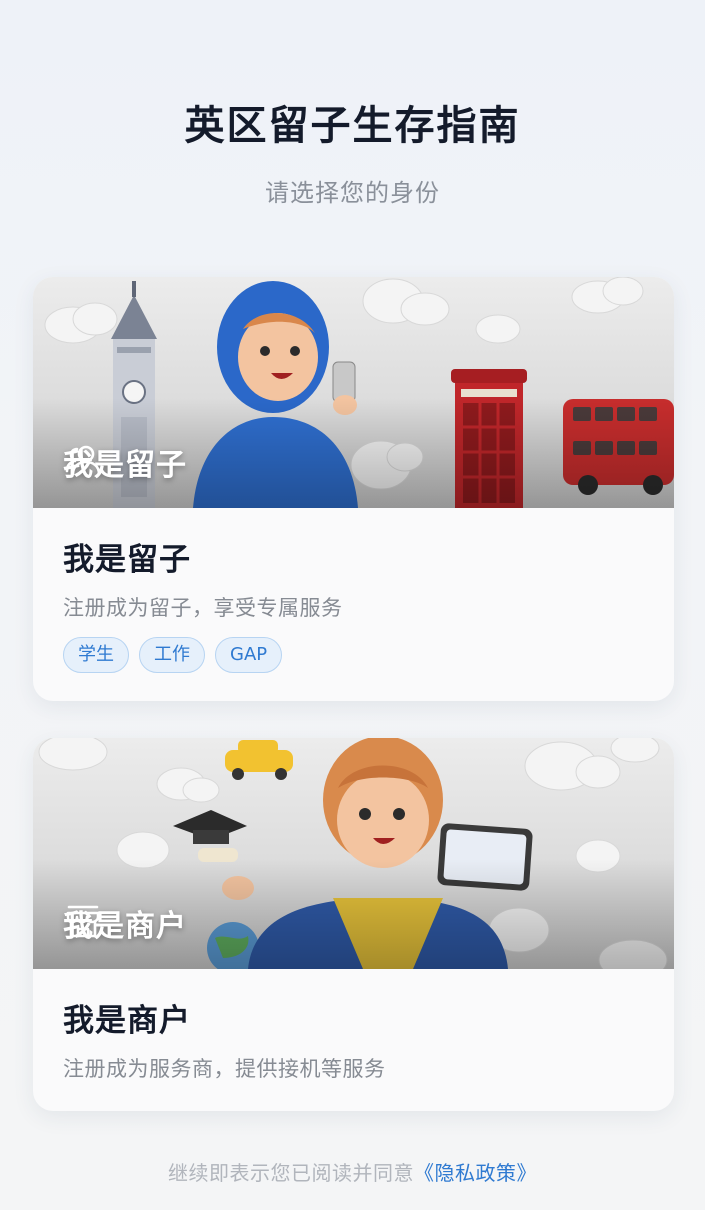  What do you see at coordinates (83, 460) in the screenshot?
I see `user-group-icon` at bounding box center [83, 460].